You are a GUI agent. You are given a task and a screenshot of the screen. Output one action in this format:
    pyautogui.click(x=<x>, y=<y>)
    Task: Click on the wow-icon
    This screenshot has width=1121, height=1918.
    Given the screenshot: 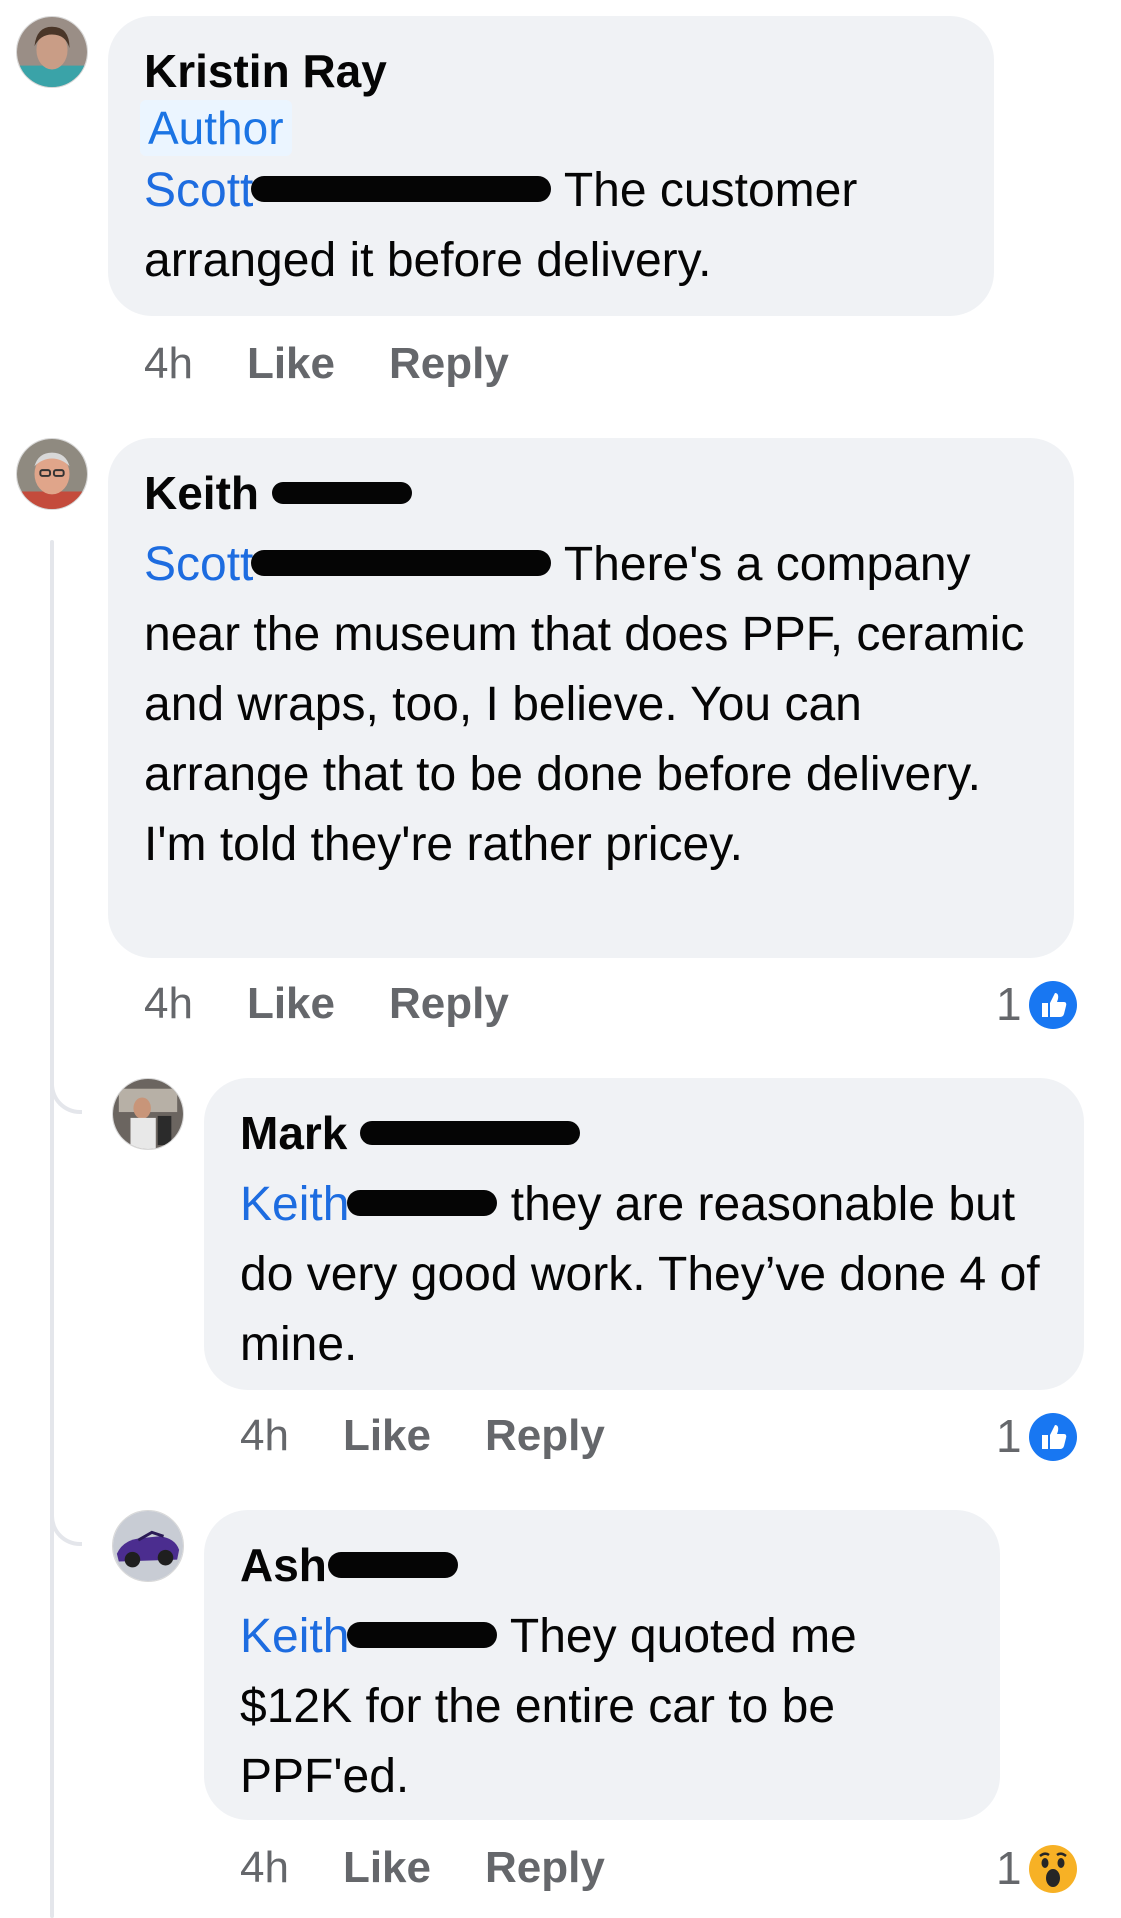 What is the action you would take?
    pyautogui.click(x=1052, y=1868)
    